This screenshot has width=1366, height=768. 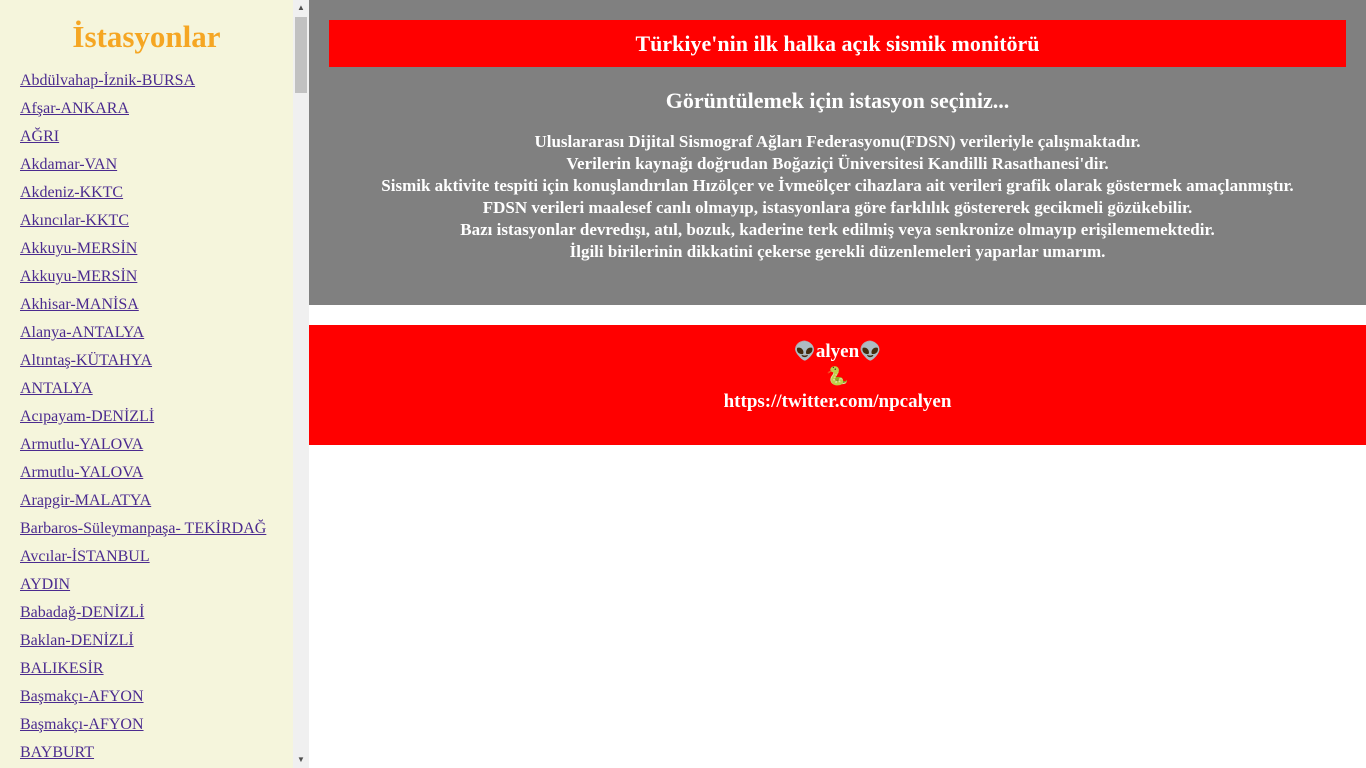 What do you see at coordinates (62, 668) in the screenshot?
I see `station-link: BALIKESİR` at bounding box center [62, 668].